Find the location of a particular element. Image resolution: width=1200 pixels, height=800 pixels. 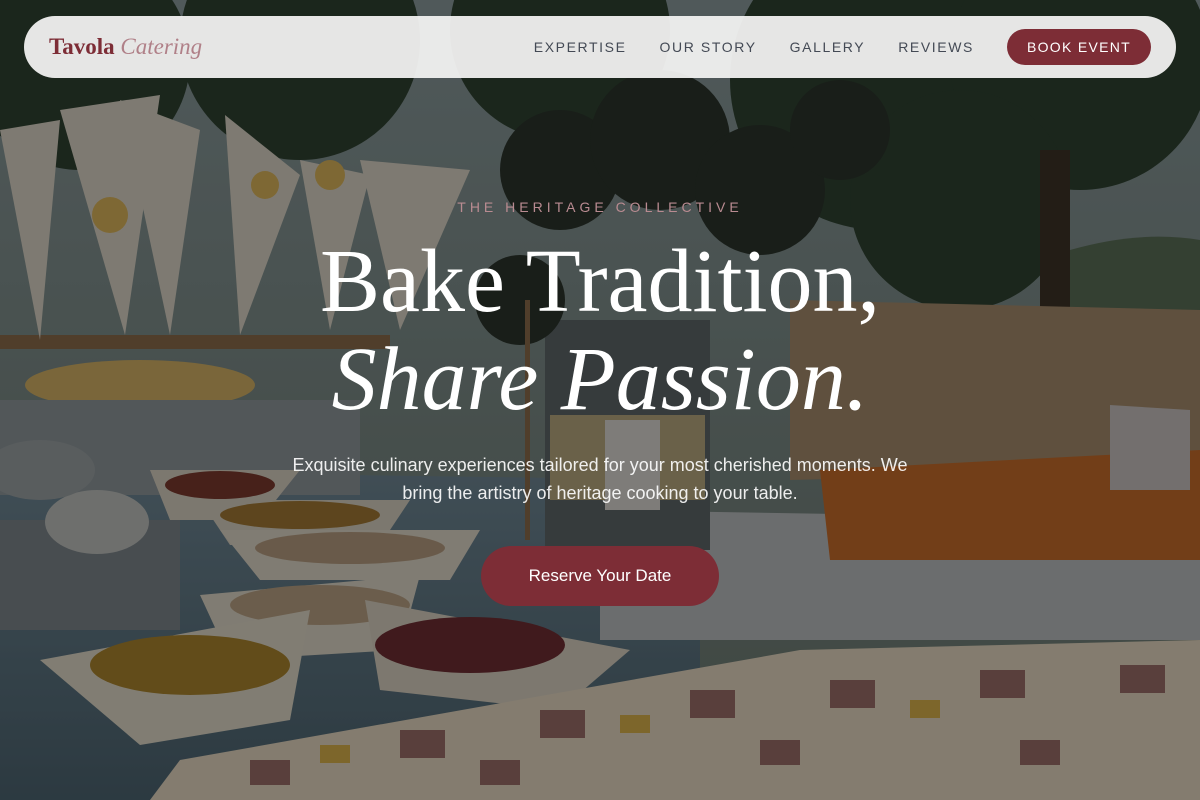

hero-eyebrow: THE HERITAGE COLLECTIVE is located at coordinates (600, 207).